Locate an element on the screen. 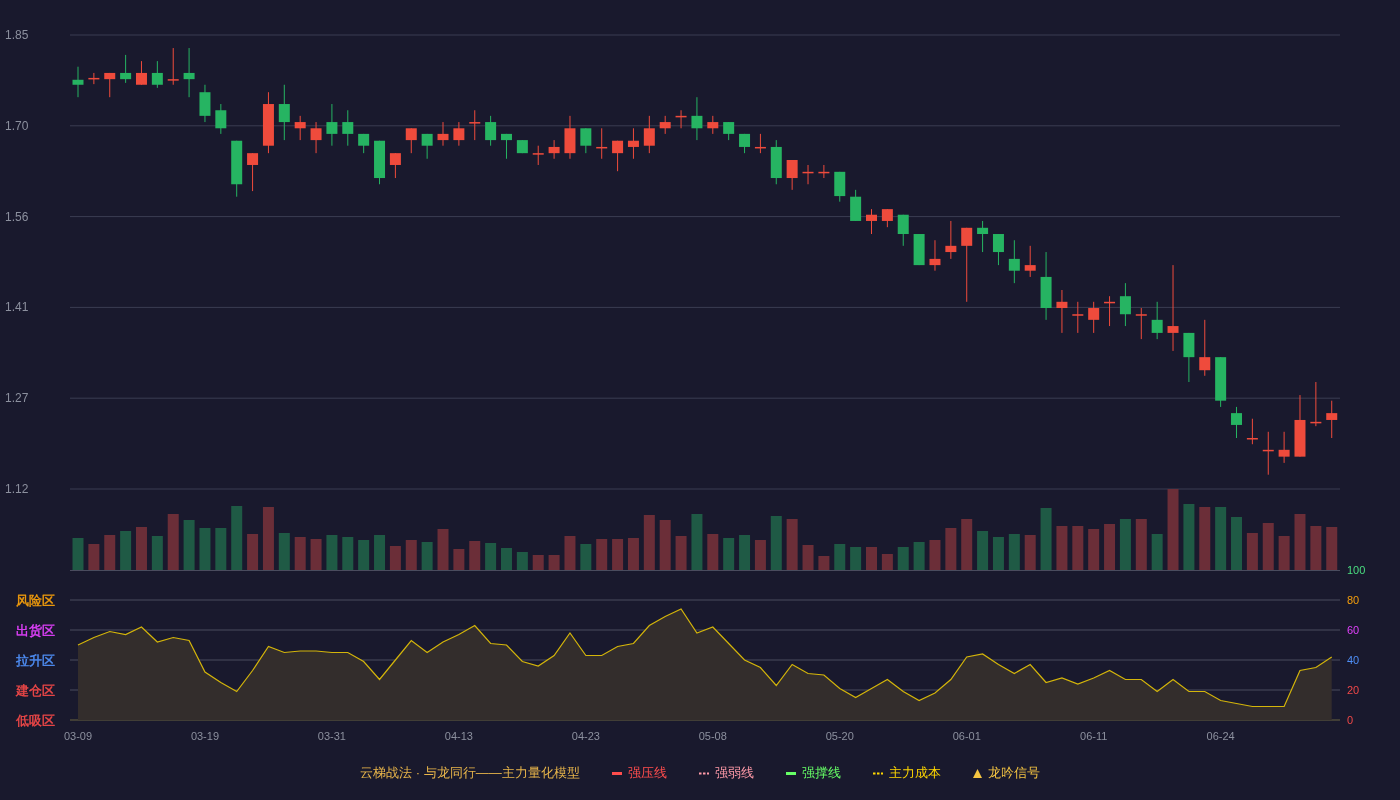  axis-label: 03-19 is located at coordinates (205, 736).